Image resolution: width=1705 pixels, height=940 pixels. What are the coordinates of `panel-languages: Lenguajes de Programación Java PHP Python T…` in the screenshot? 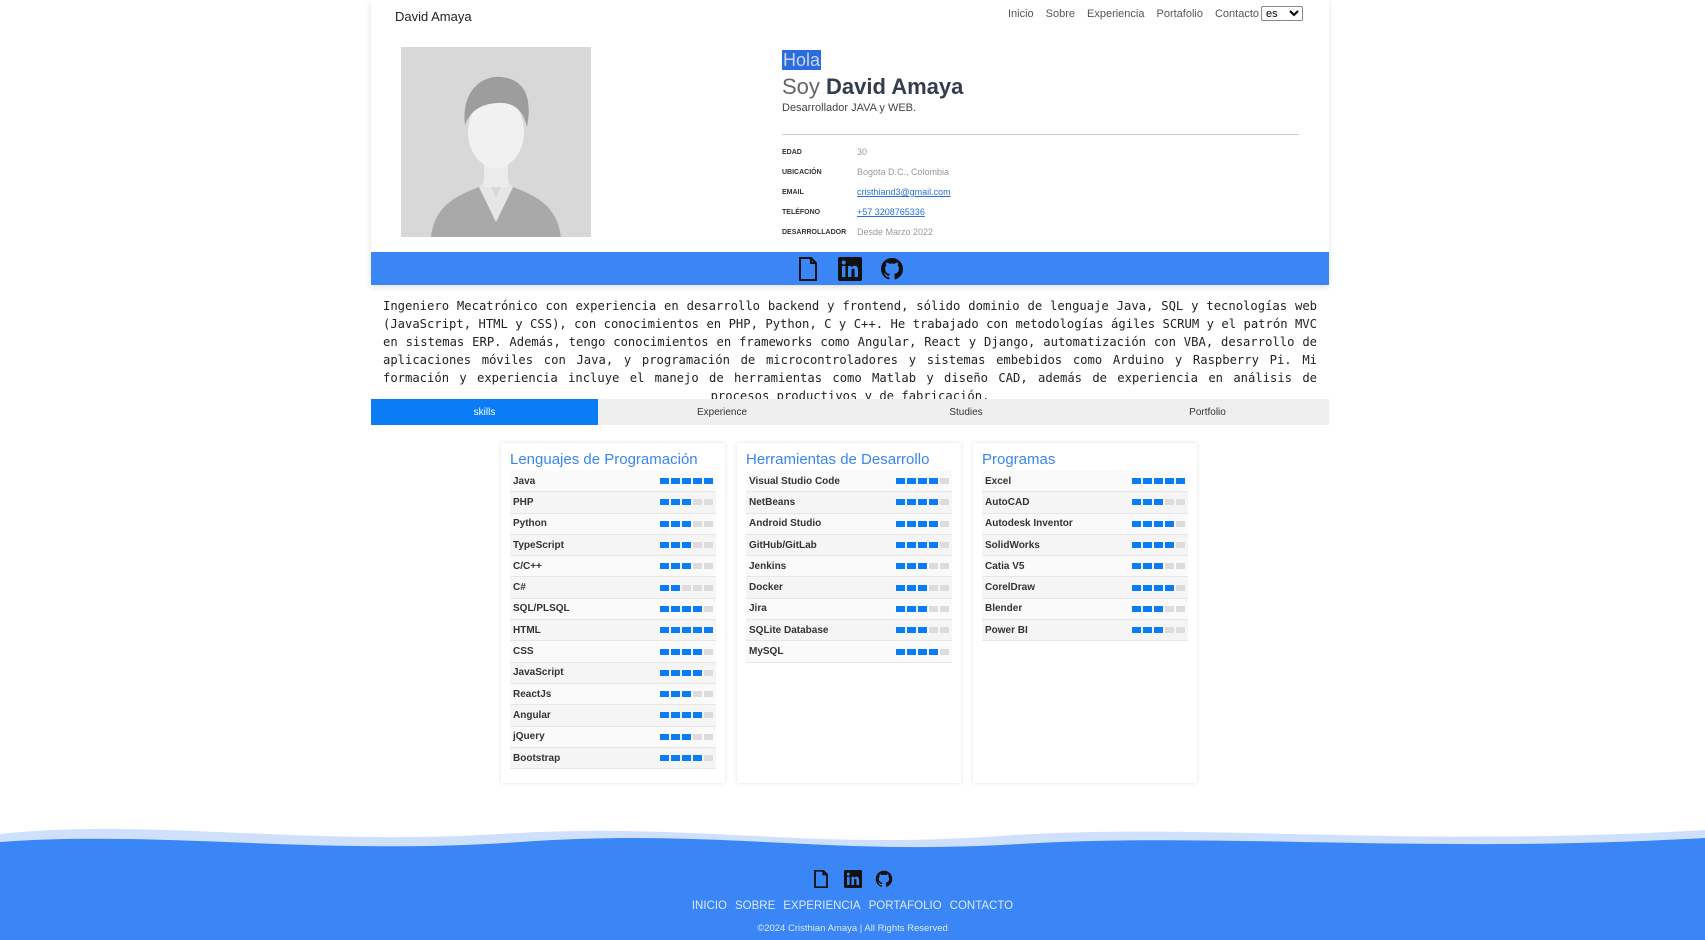 It's located at (613, 613).